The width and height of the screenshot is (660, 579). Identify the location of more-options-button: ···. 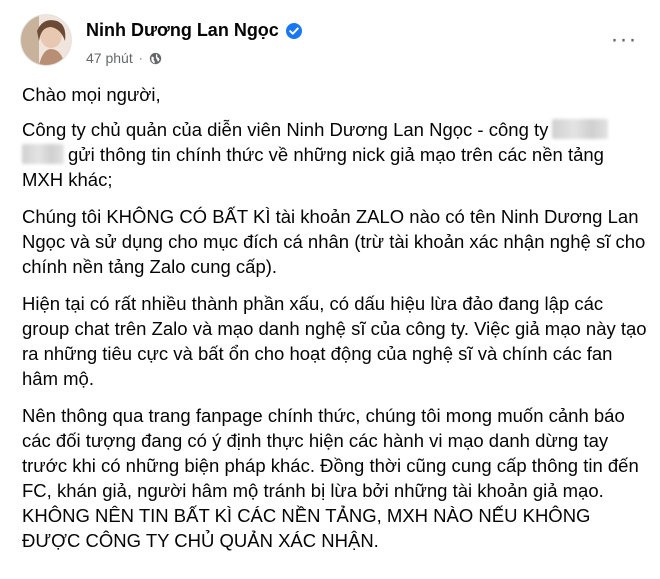
(624, 39).